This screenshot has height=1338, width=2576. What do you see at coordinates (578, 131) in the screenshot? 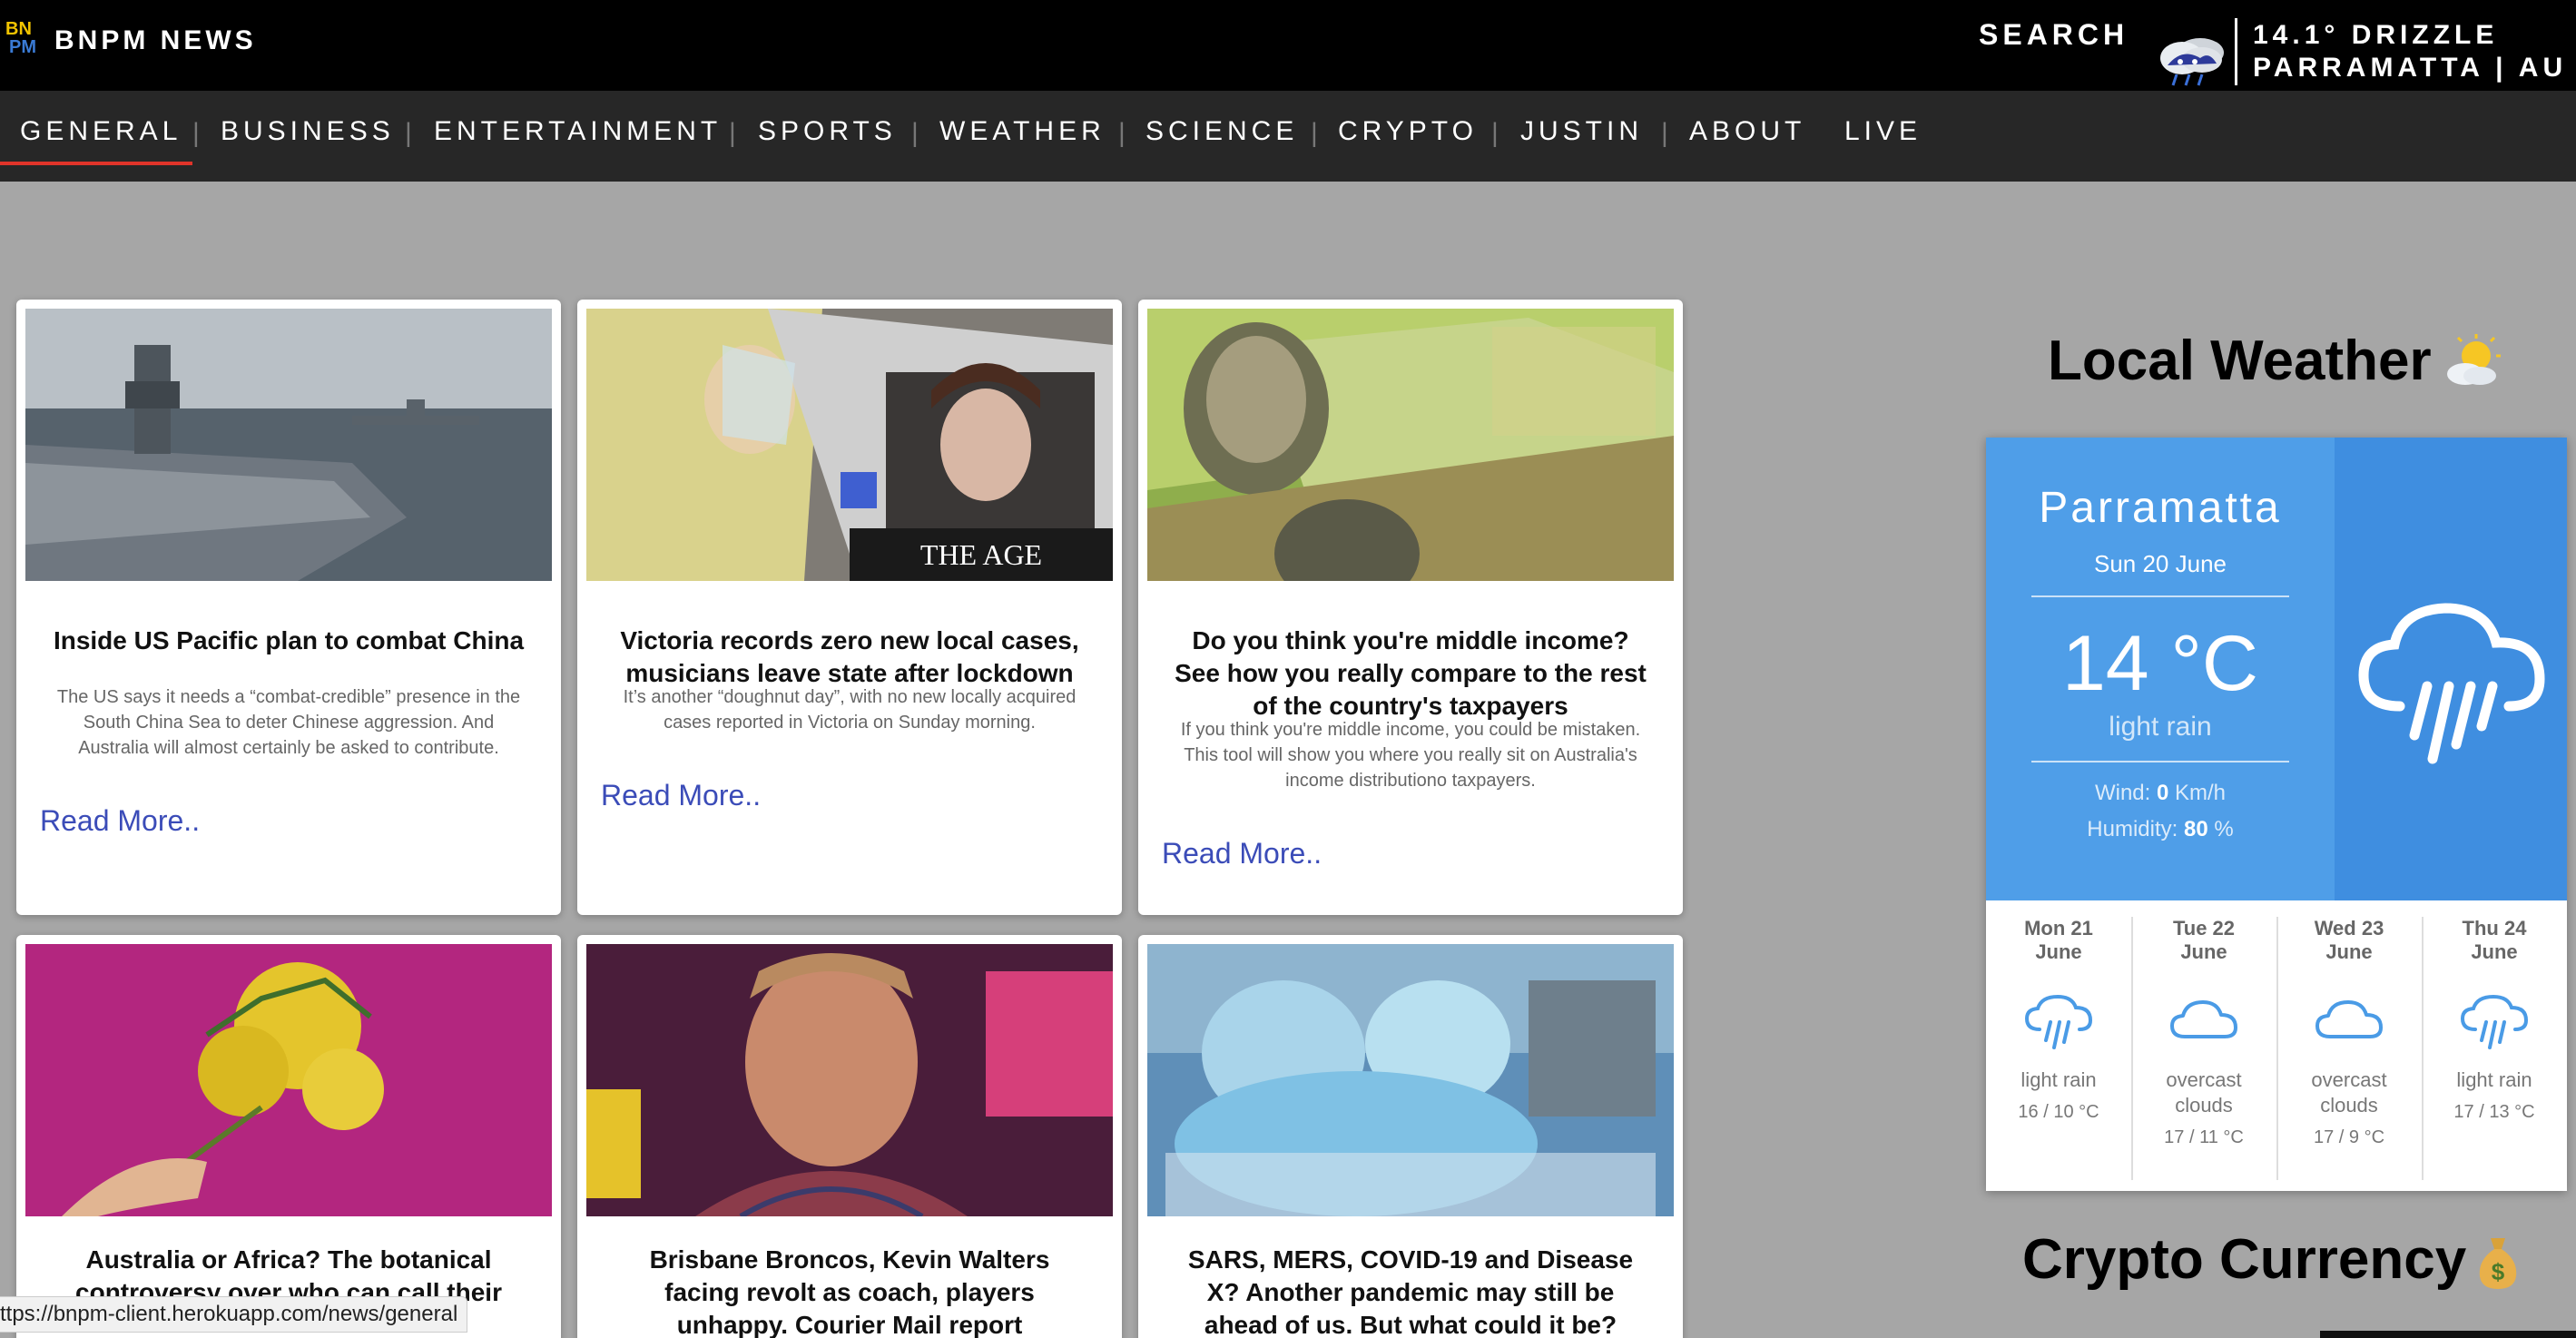
I see `nav-entertainment: ENTERTAINMENT` at bounding box center [578, 131].